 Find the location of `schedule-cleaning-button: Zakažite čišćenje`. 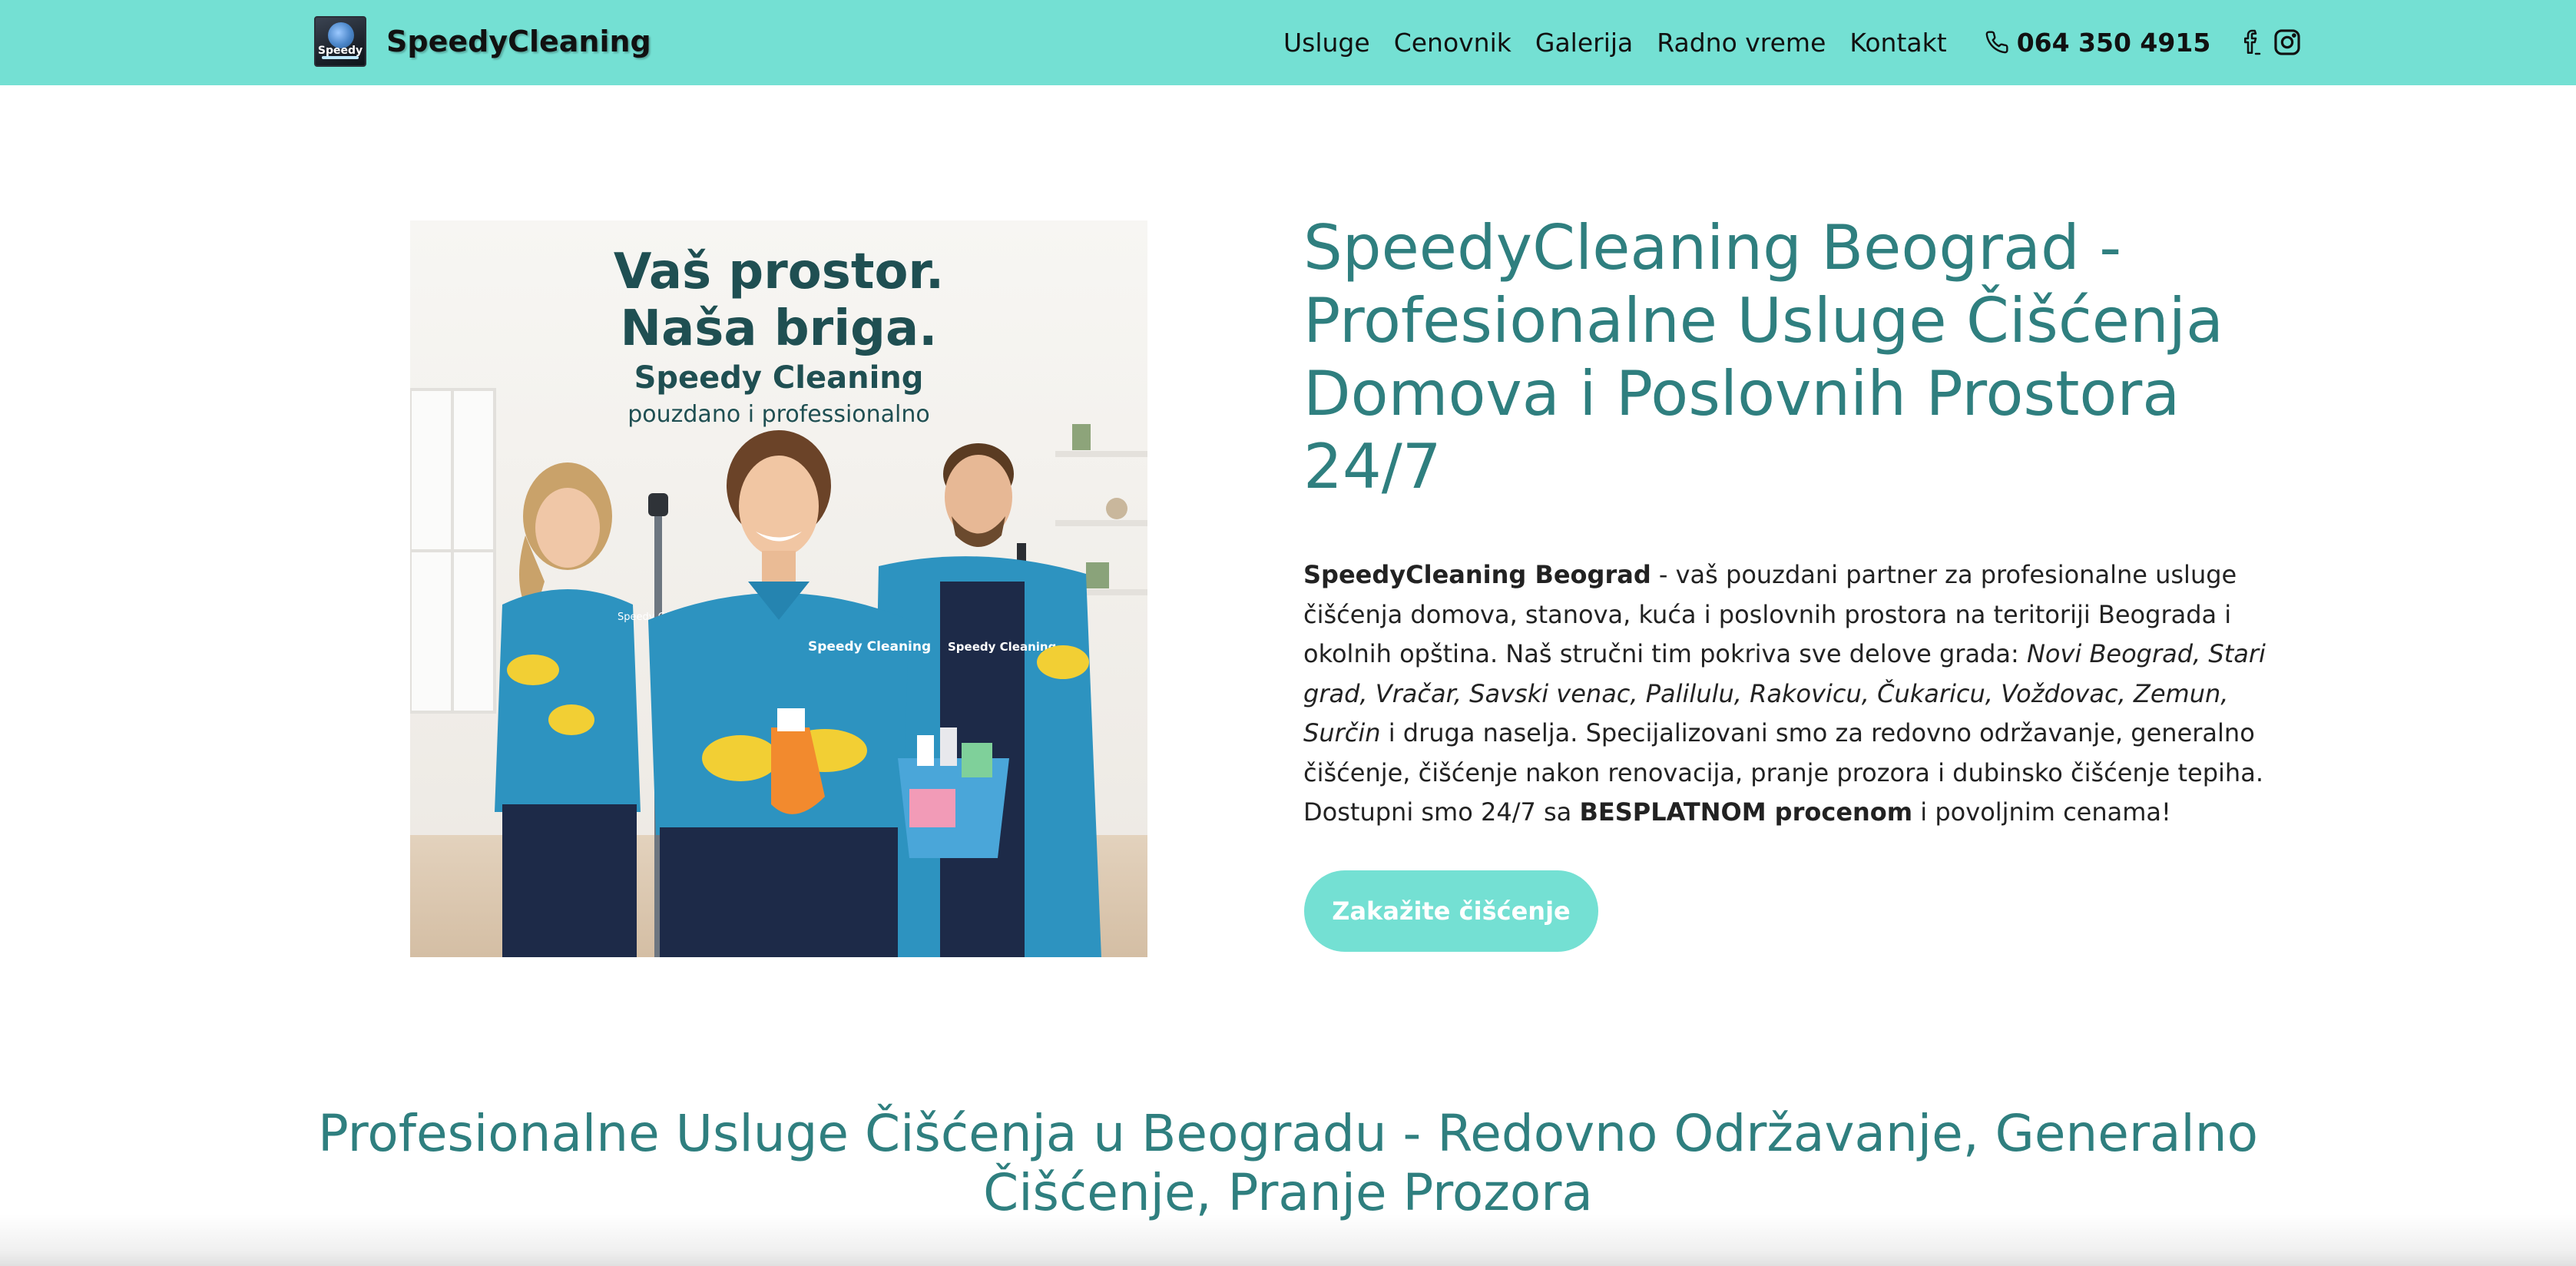

schedule-cleaning-button: Zakažite čišćenje is located at coordinates (1451, 911).